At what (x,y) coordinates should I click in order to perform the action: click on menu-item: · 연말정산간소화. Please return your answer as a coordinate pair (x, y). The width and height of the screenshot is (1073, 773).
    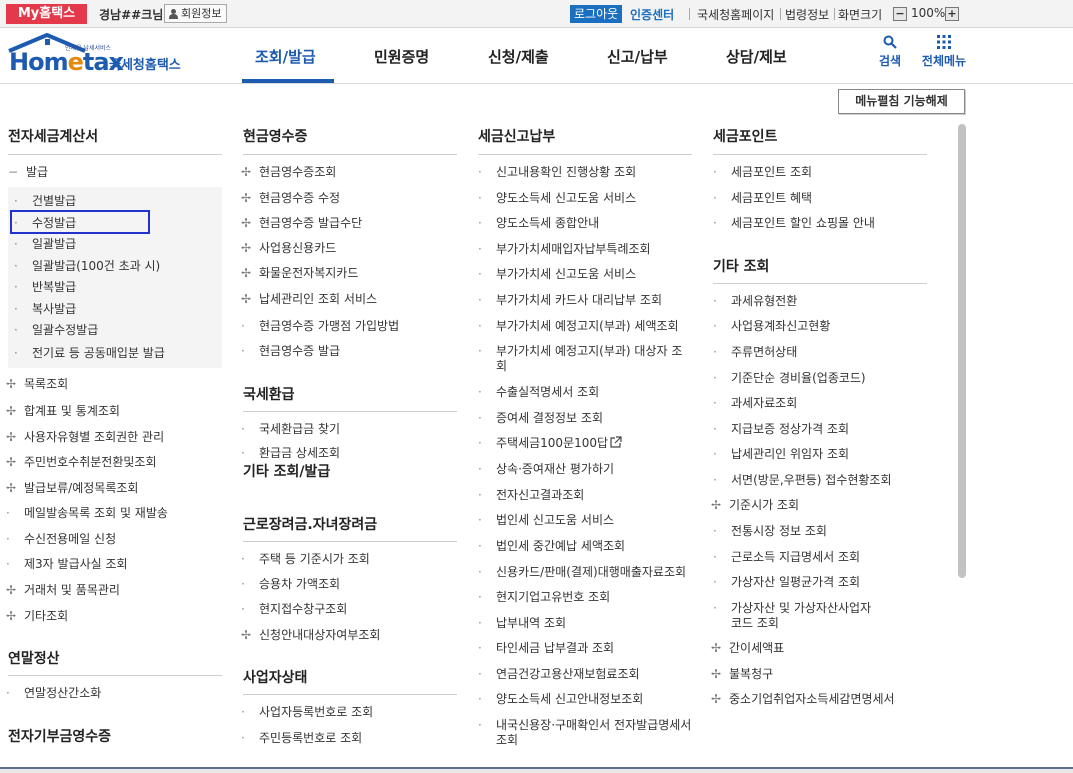
    Looking at the image, I should click on (53, 693).